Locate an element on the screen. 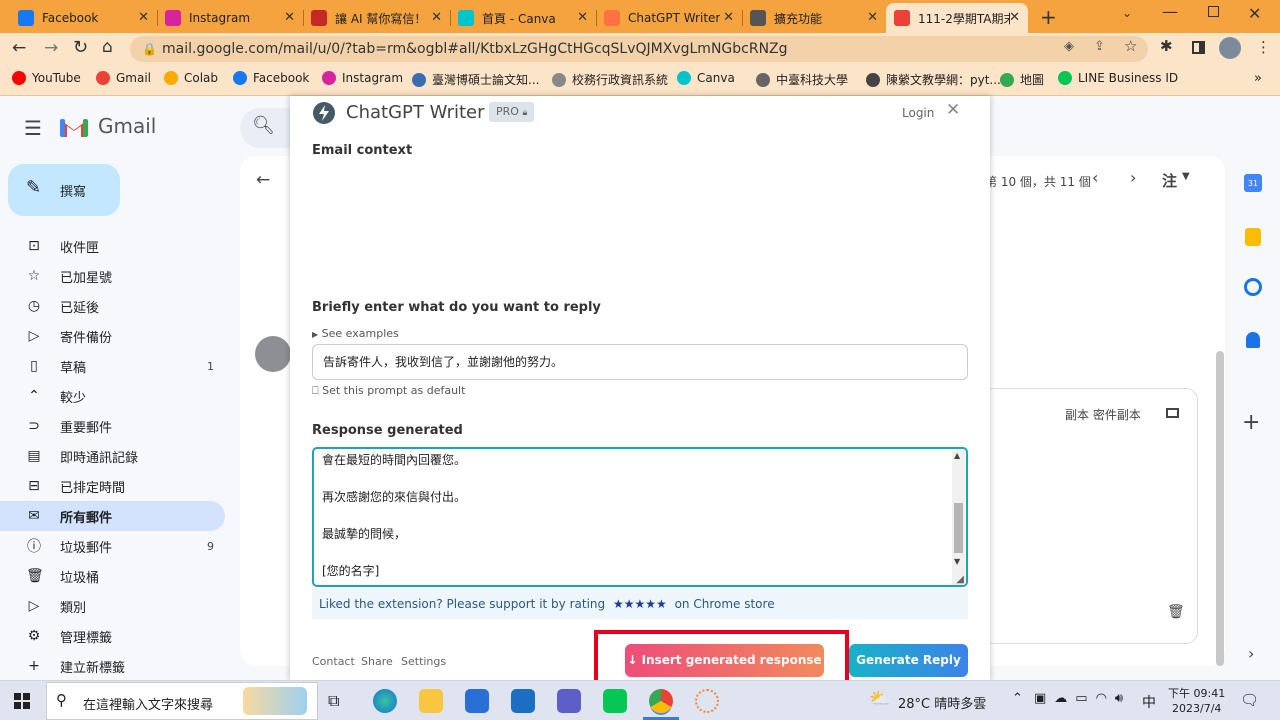 The height and width of the screenshot is (720, 1280). nav-item-7: ▤ 即時通訊記錄 is located at coordinates (112, 456).